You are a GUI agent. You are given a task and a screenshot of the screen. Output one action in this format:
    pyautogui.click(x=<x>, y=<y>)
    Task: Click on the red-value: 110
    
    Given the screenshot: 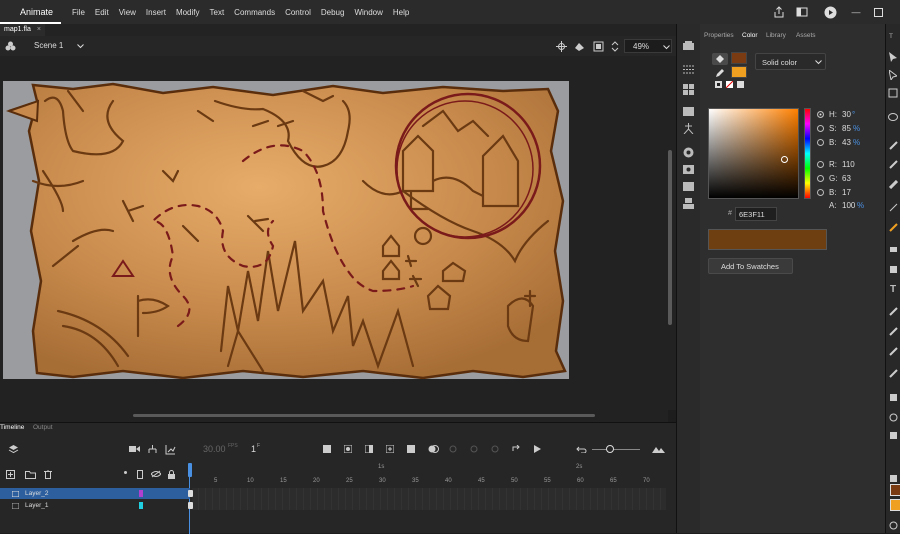 What is the action you would take?
    pyautogui.click(x=848, y=164)
    